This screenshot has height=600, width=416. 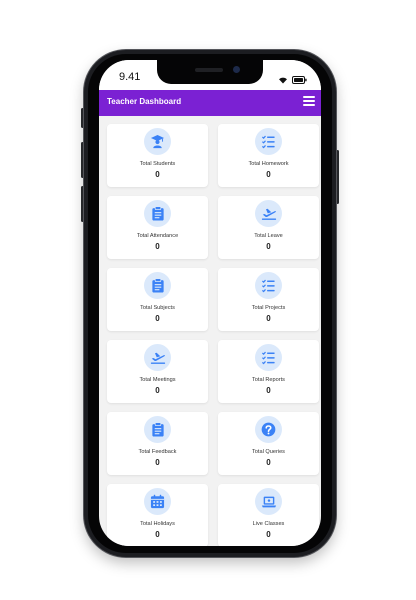 What do you see at coordinates (157, 452) in the screenshot?
I see `card-label: Total Feedback` at bounding box center [157, 452].